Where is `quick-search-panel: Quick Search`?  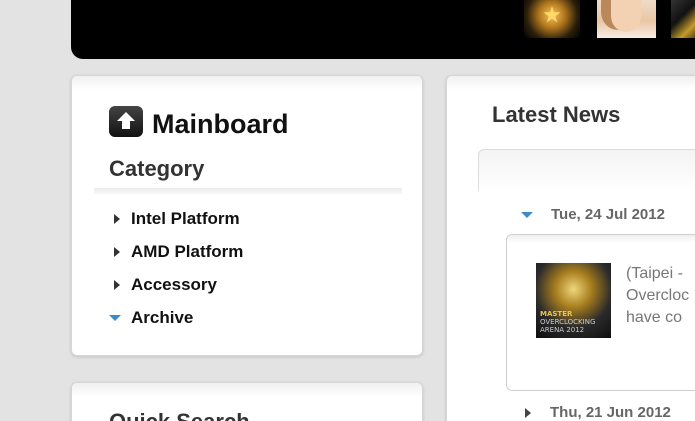 quick-search-panel: Quick Search is located at coordinates (247, 401).